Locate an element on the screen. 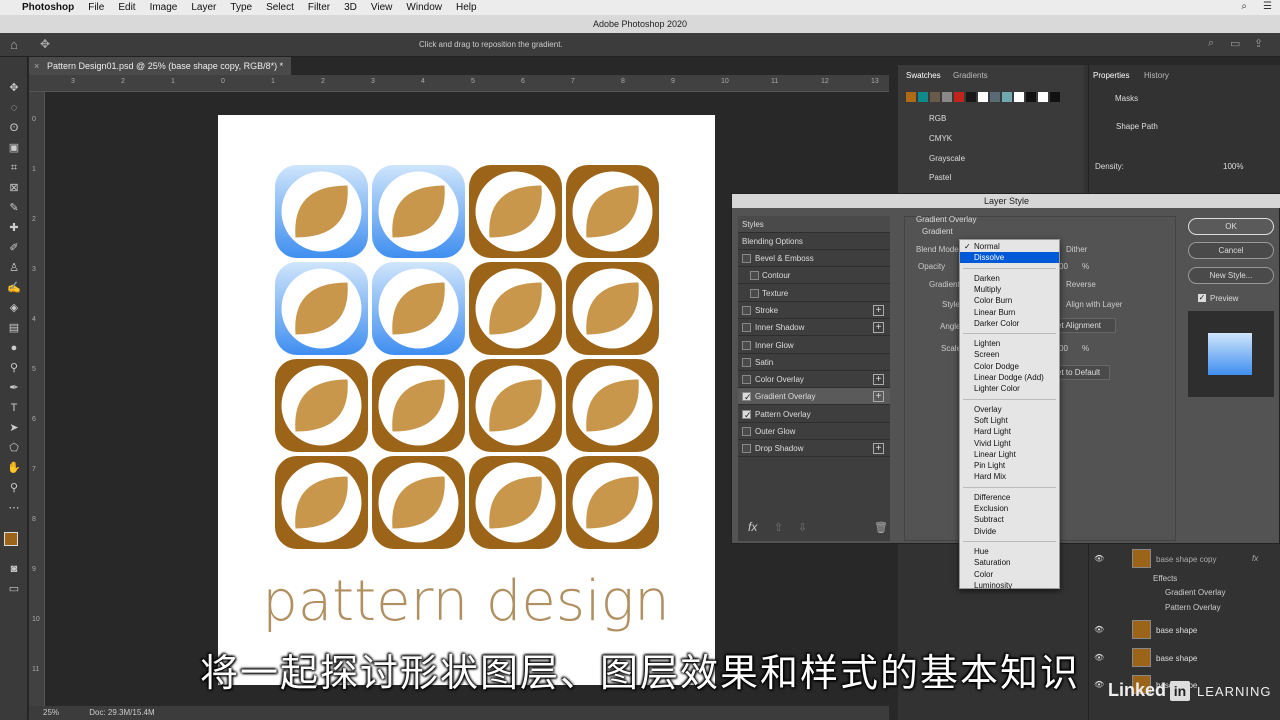  effect-row-pattern-overlay: Pattern Overlay is located at coordinates (814, 415).